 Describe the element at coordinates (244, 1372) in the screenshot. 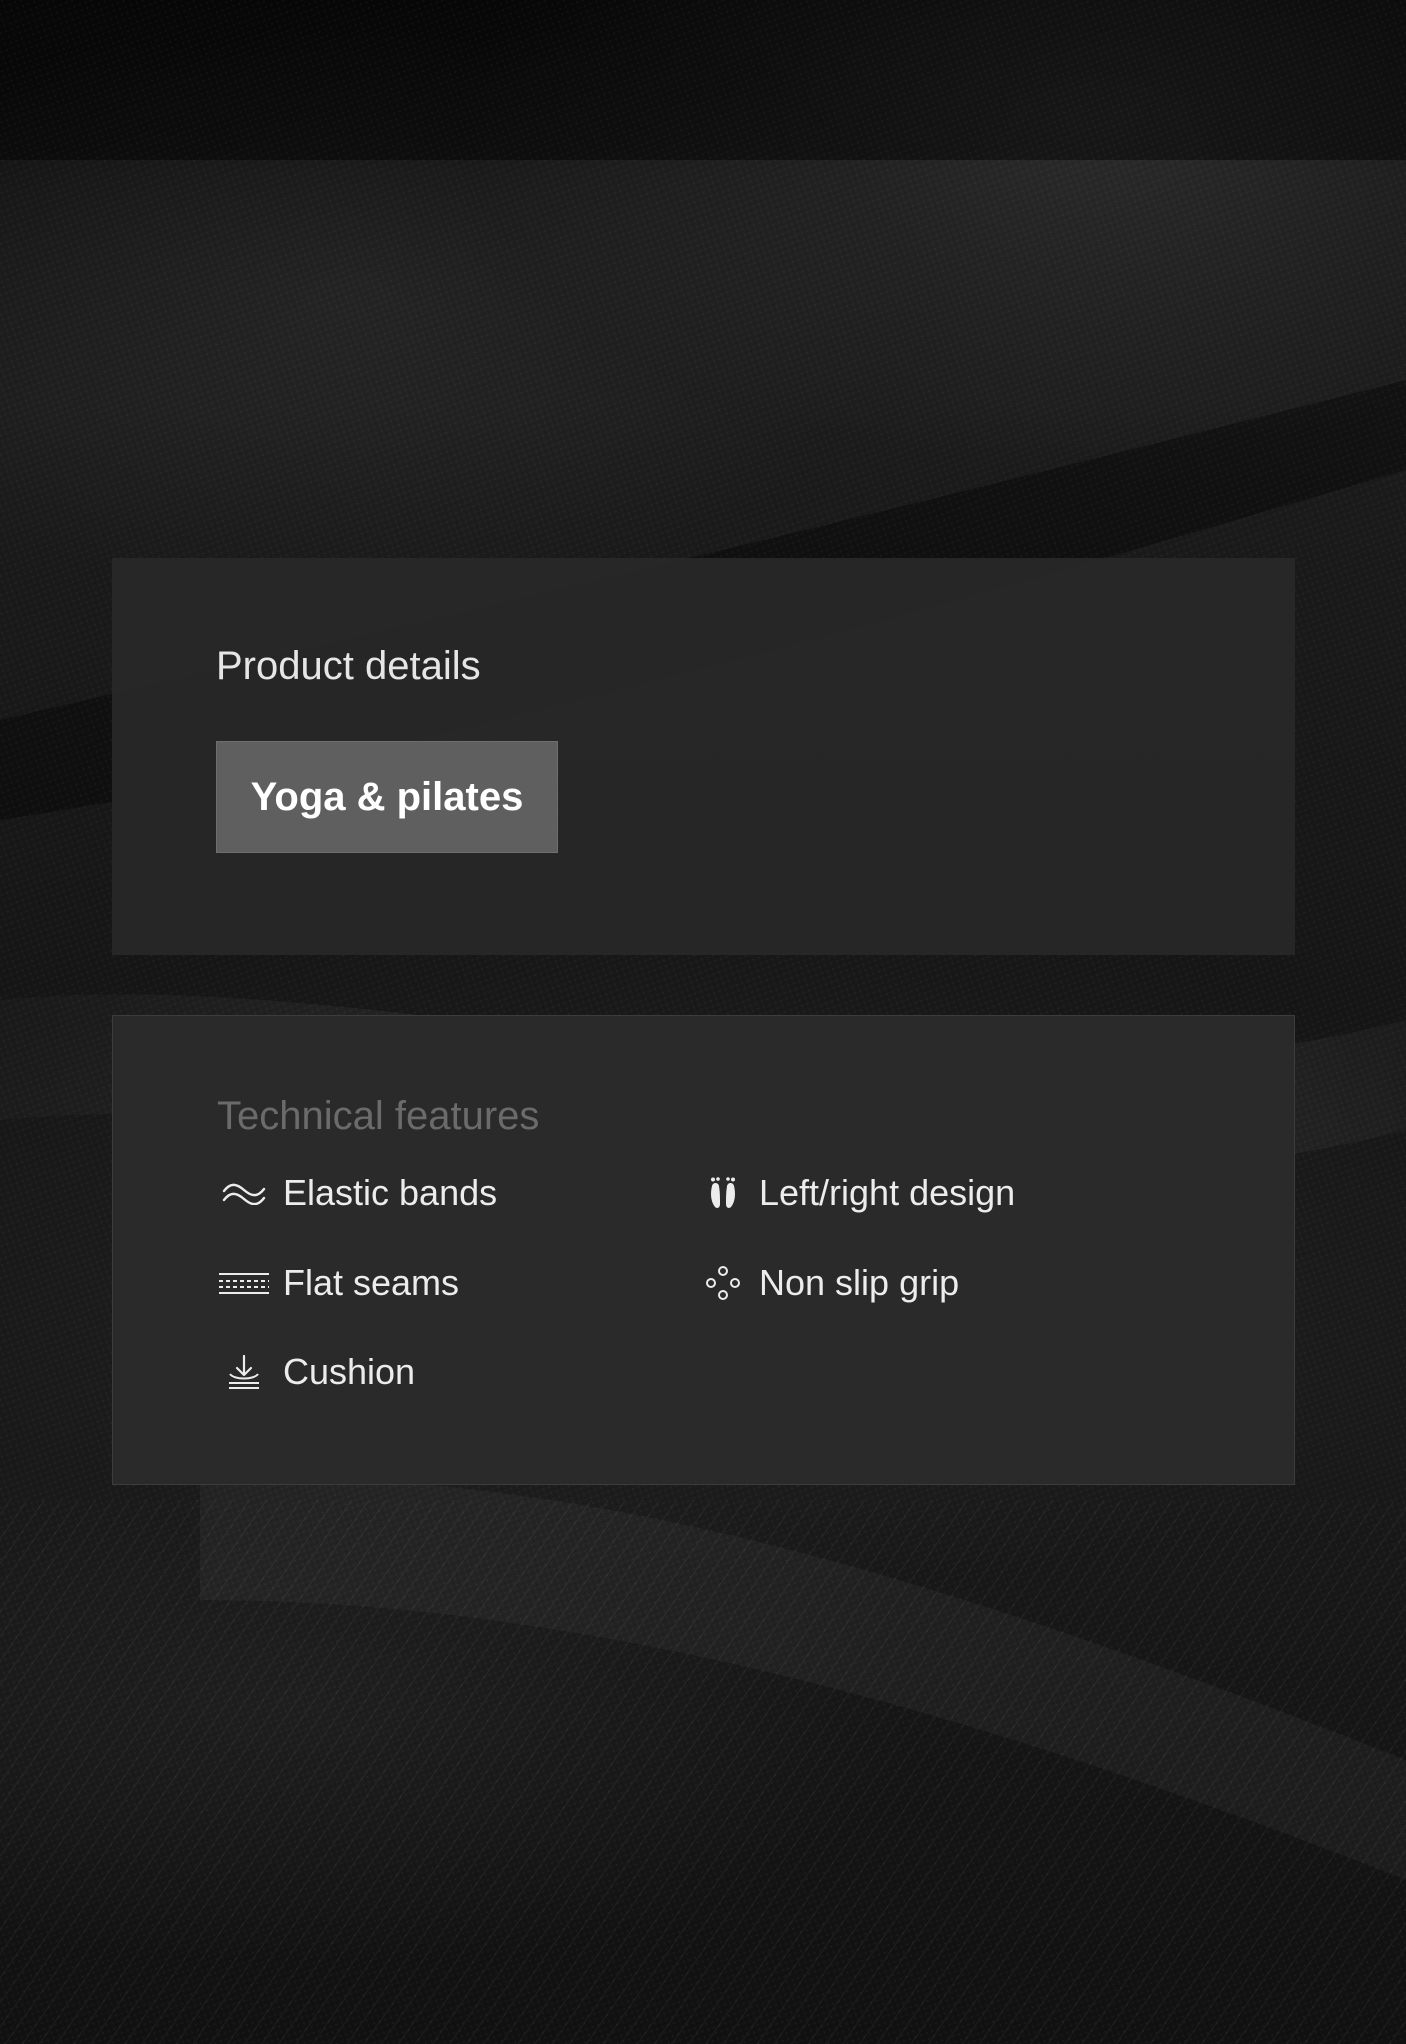

I see `cushion-icon` at that location.